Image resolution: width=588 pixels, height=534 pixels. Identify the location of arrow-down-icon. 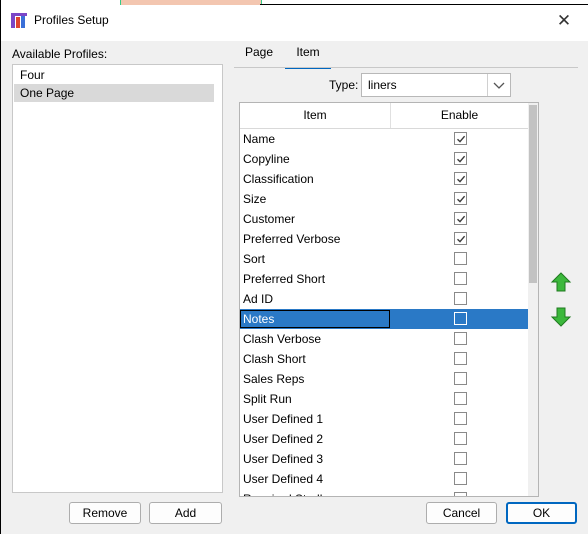
(561, 317).